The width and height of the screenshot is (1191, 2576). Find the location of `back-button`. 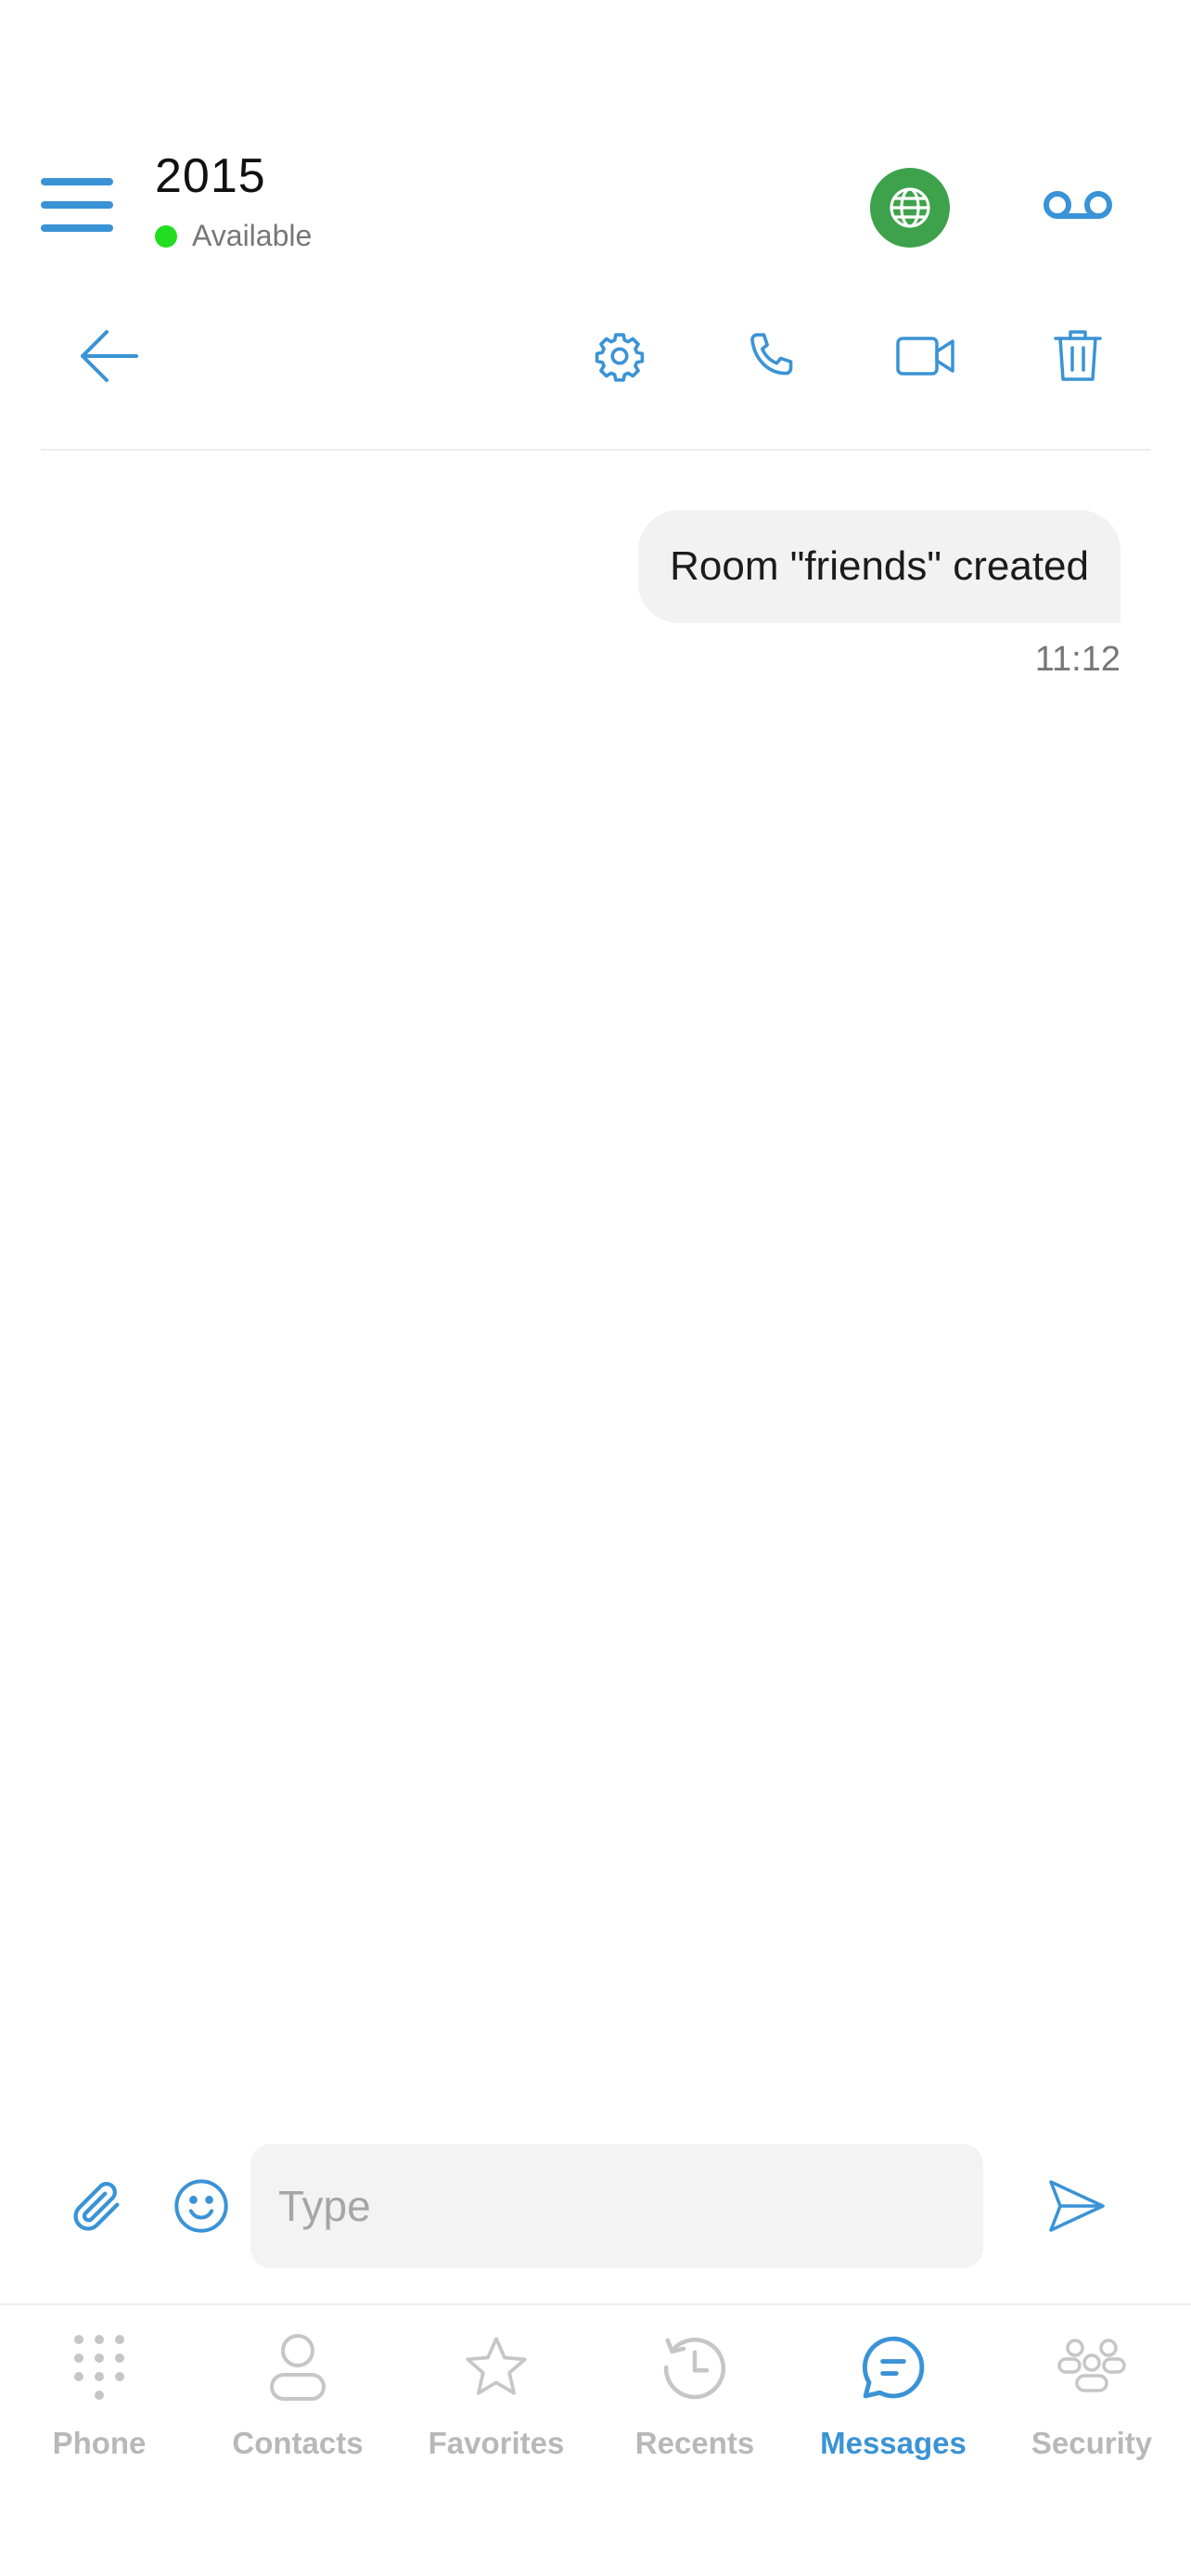

back-button is located at coordinates (109, 356).